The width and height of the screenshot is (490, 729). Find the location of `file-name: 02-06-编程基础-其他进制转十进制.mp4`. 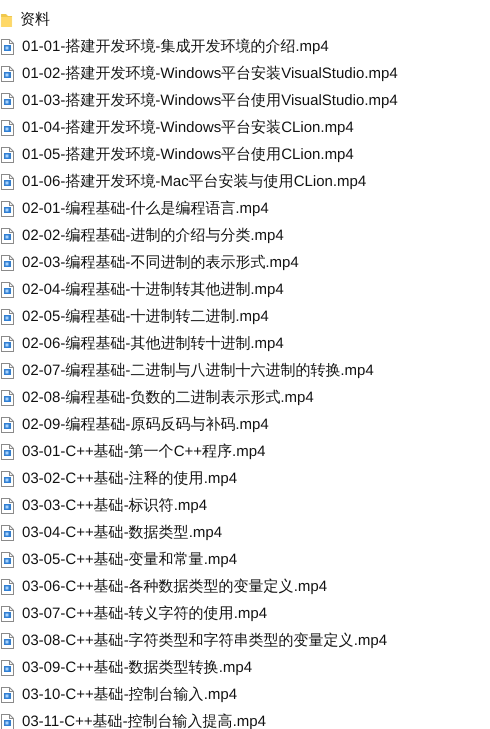

file-name: 02-06-编程基础-其他进制转十进制.mp4 is located at coordinates (153, 343).